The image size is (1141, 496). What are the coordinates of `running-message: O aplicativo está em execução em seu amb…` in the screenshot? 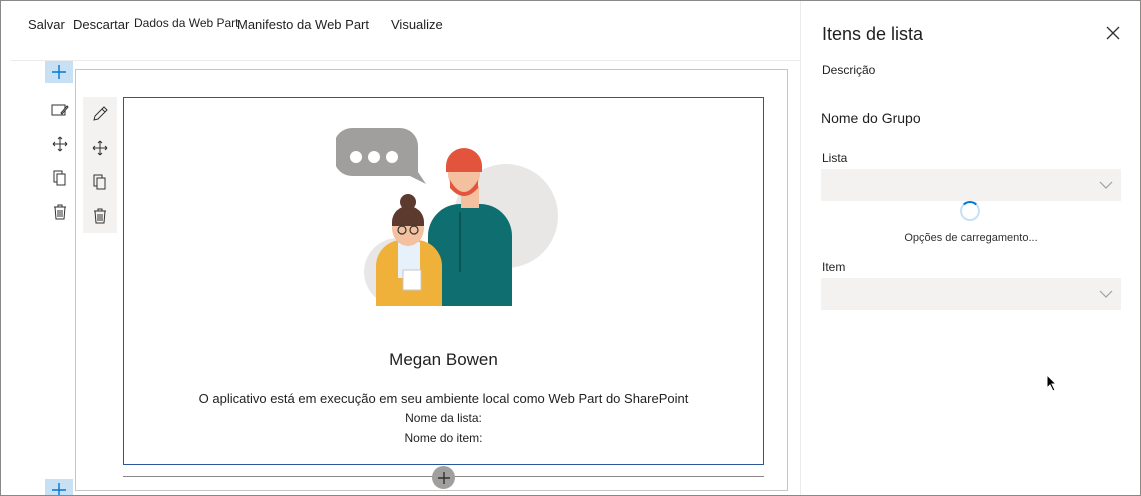 It's located at (443, 398).